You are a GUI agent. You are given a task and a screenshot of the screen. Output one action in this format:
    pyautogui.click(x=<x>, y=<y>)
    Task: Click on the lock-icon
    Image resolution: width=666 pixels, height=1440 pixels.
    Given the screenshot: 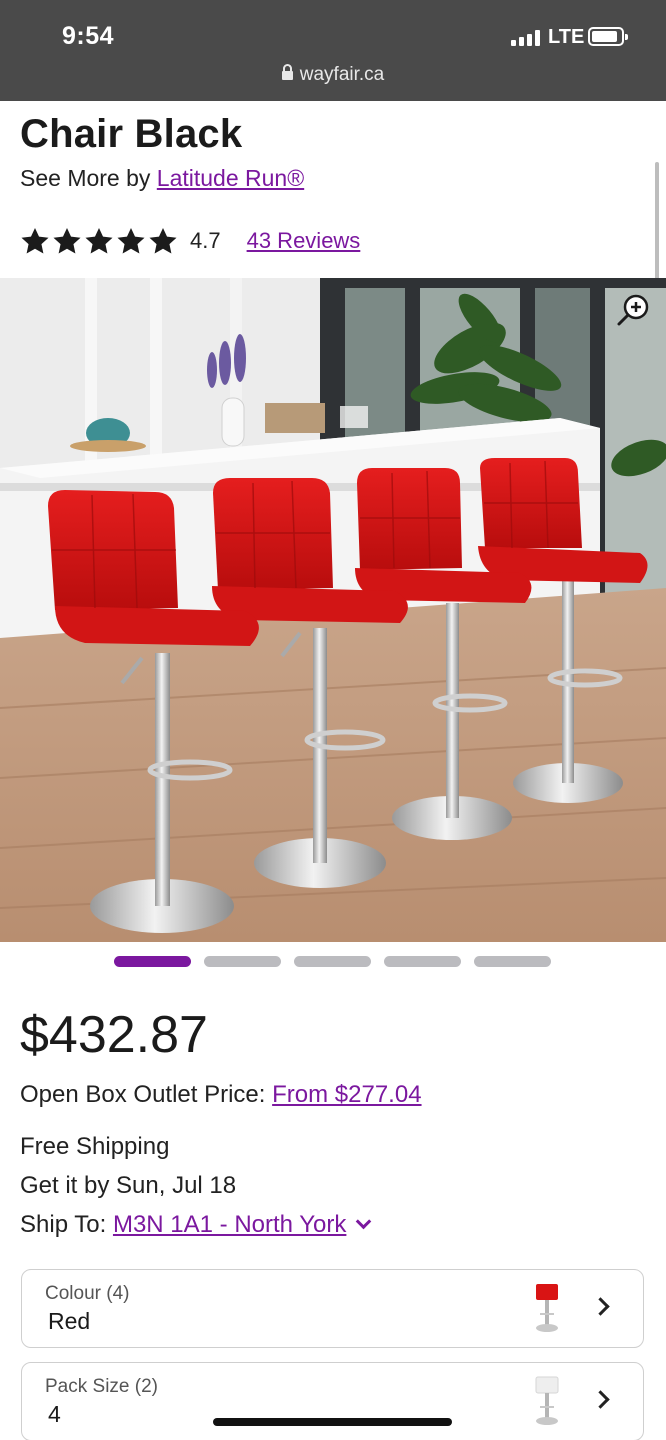 What is the action you would take?
    pyautogui.click(x=287, y=72)
    